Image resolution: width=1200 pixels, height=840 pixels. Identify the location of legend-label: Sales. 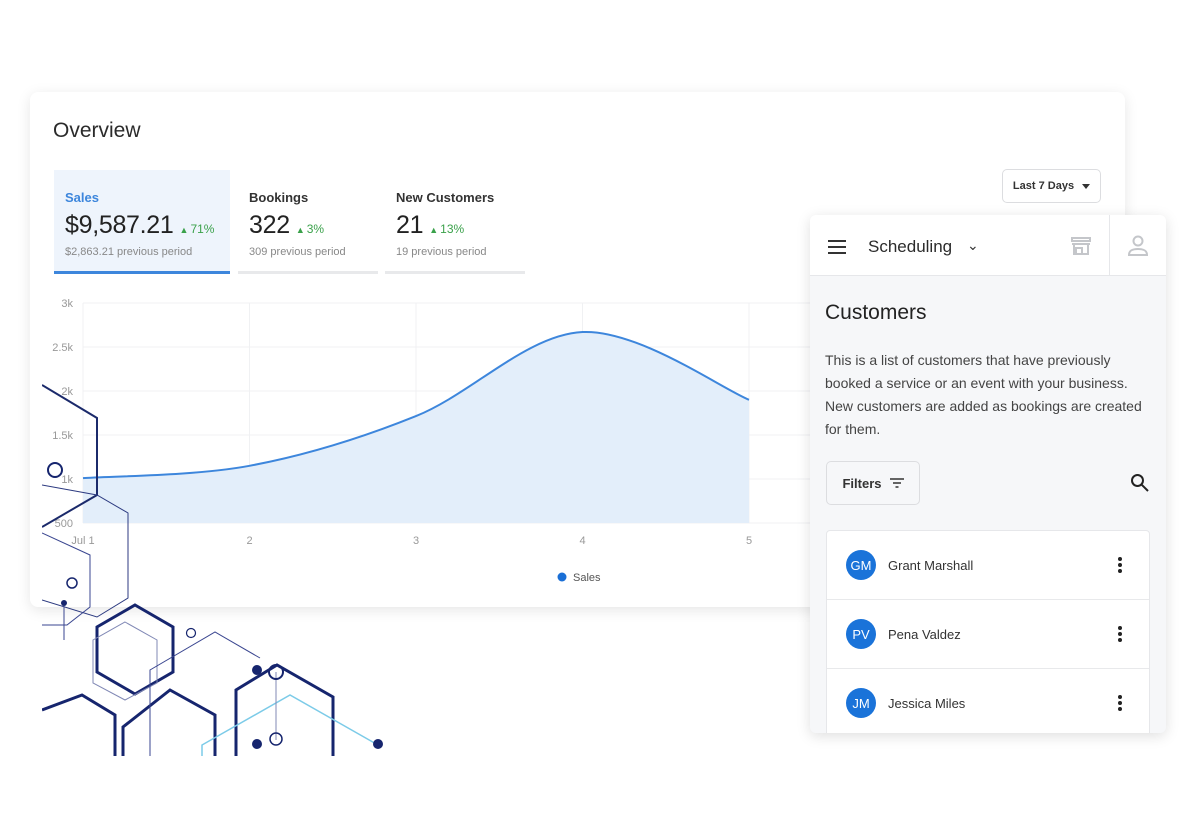
(587, 578).